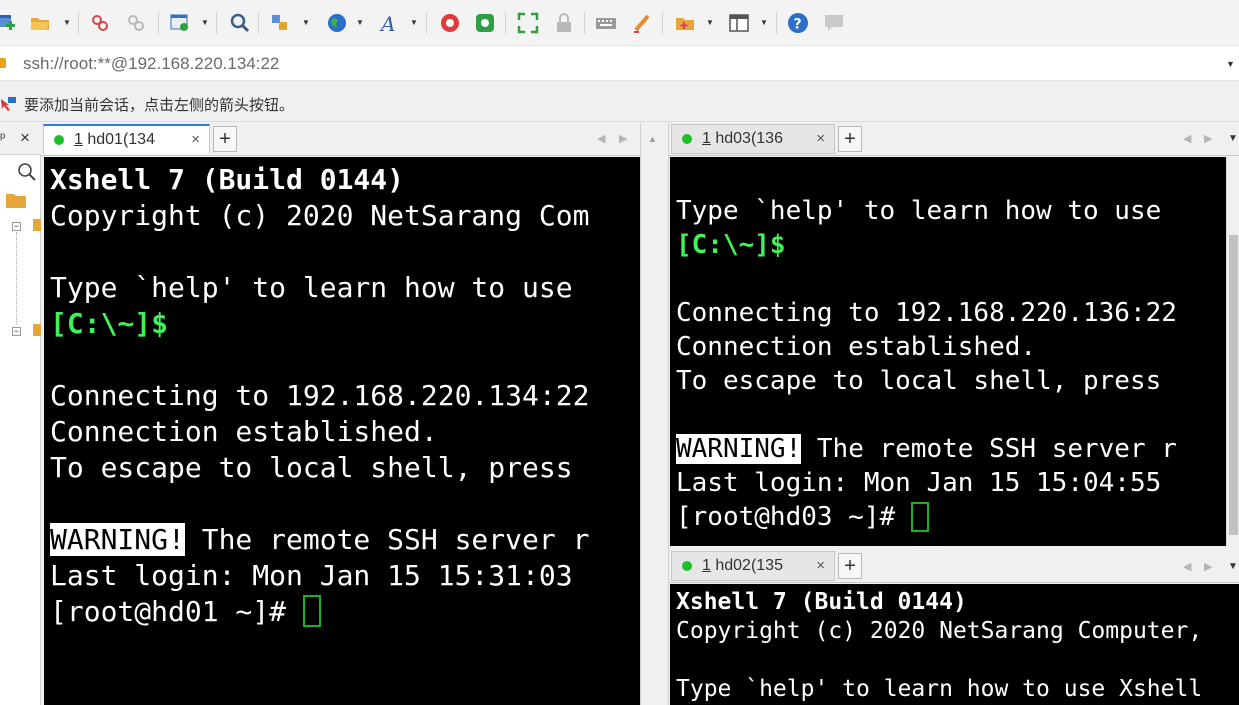  Describe the element at coordinates (185, 611) in the screenshot. I see `terminal-shell-line: [root@hd01 ~]#` at that location.